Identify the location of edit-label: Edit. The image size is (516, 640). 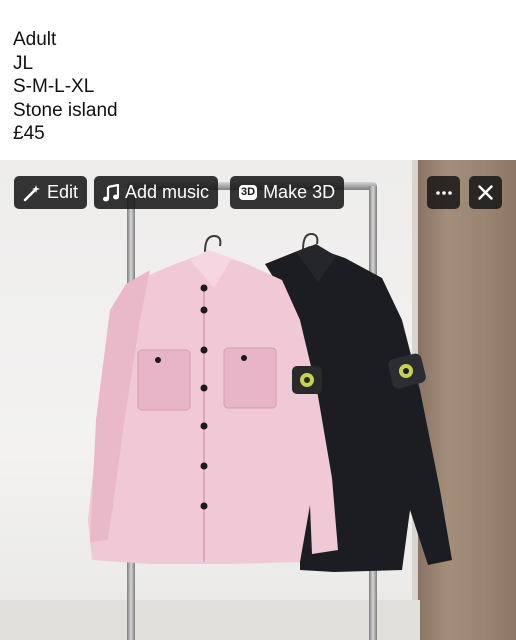
(63, 192).